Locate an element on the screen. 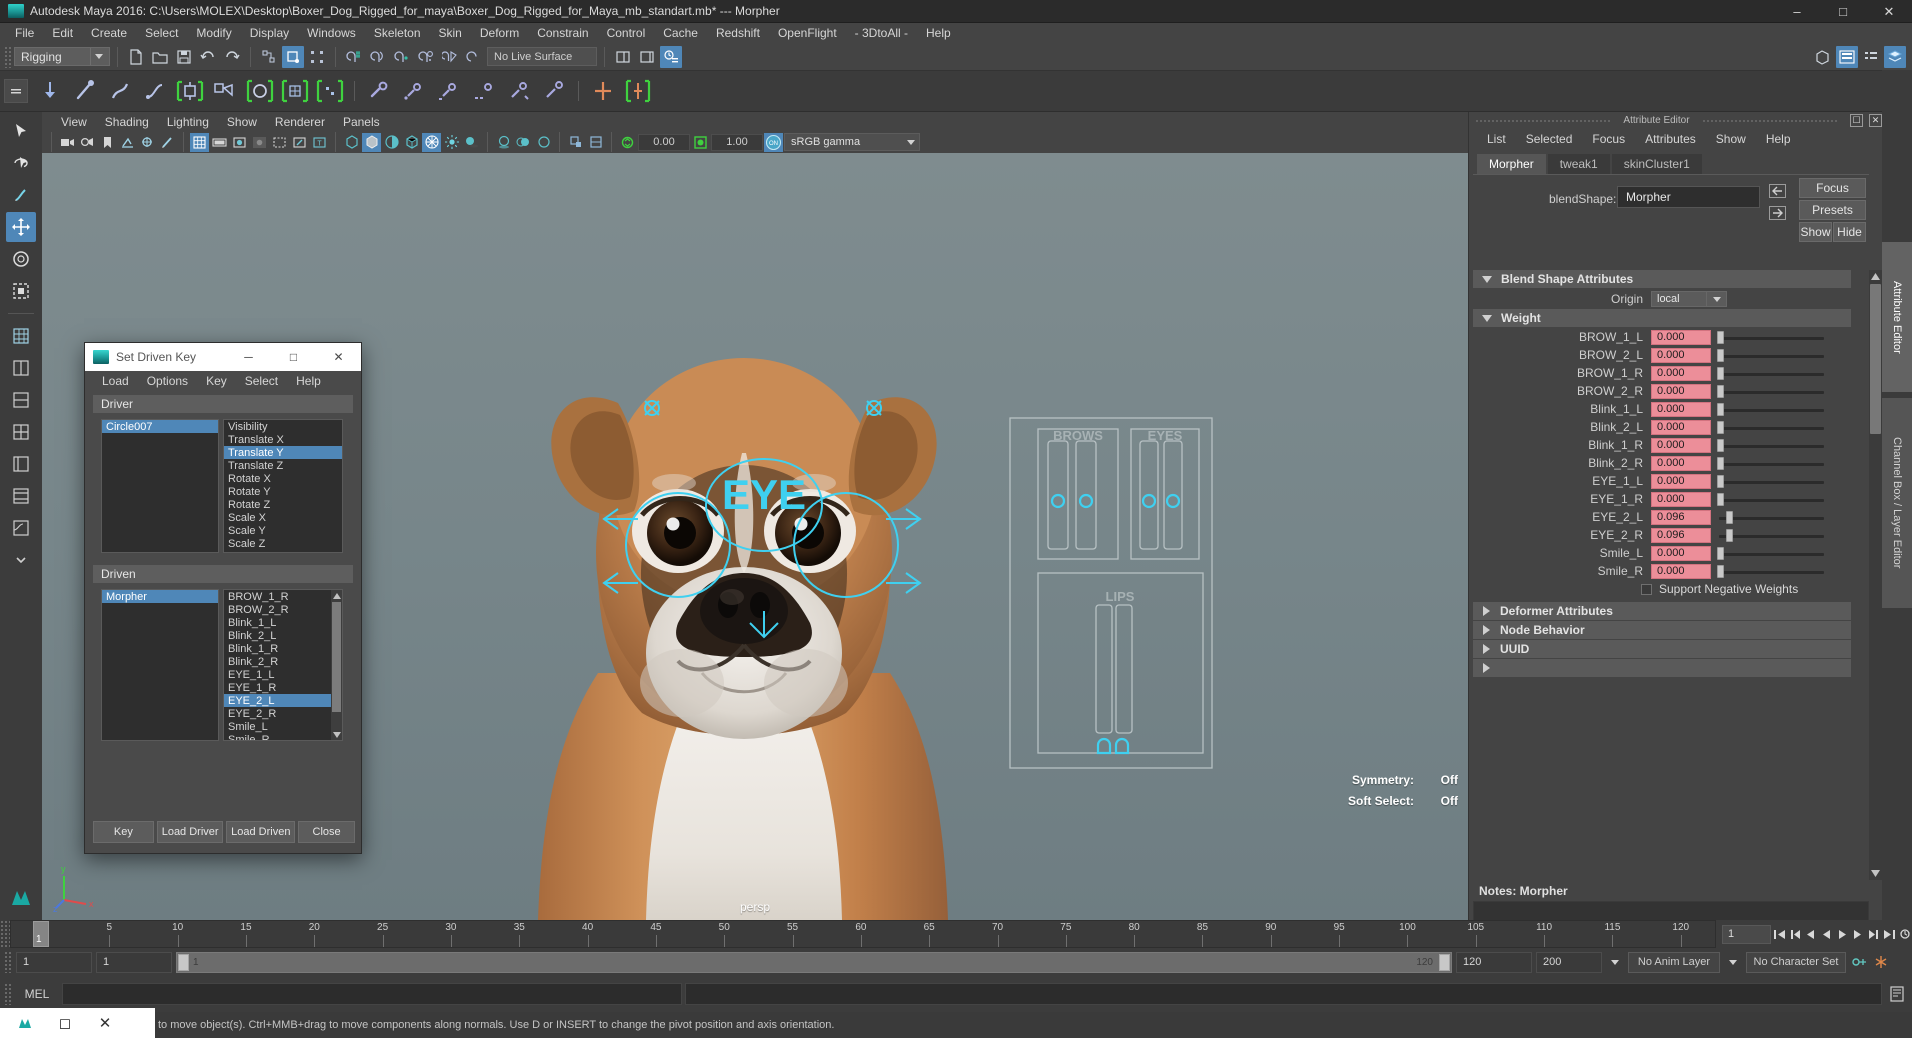  grid-toggle-icon is located at coordinates (199, 142).